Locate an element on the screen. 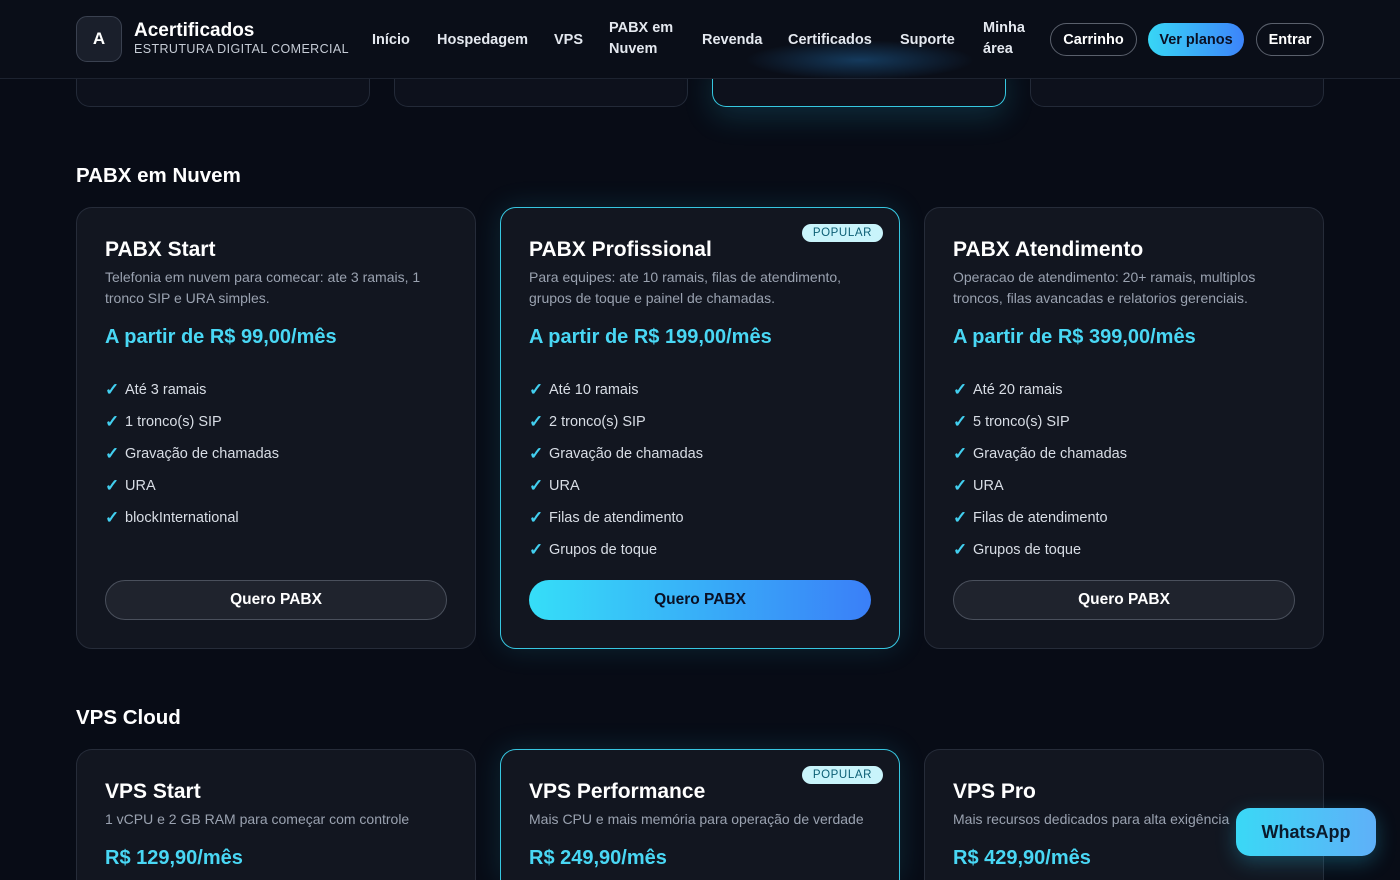  feature-label: Grupos de toque is located at coordinates (1027, 550).